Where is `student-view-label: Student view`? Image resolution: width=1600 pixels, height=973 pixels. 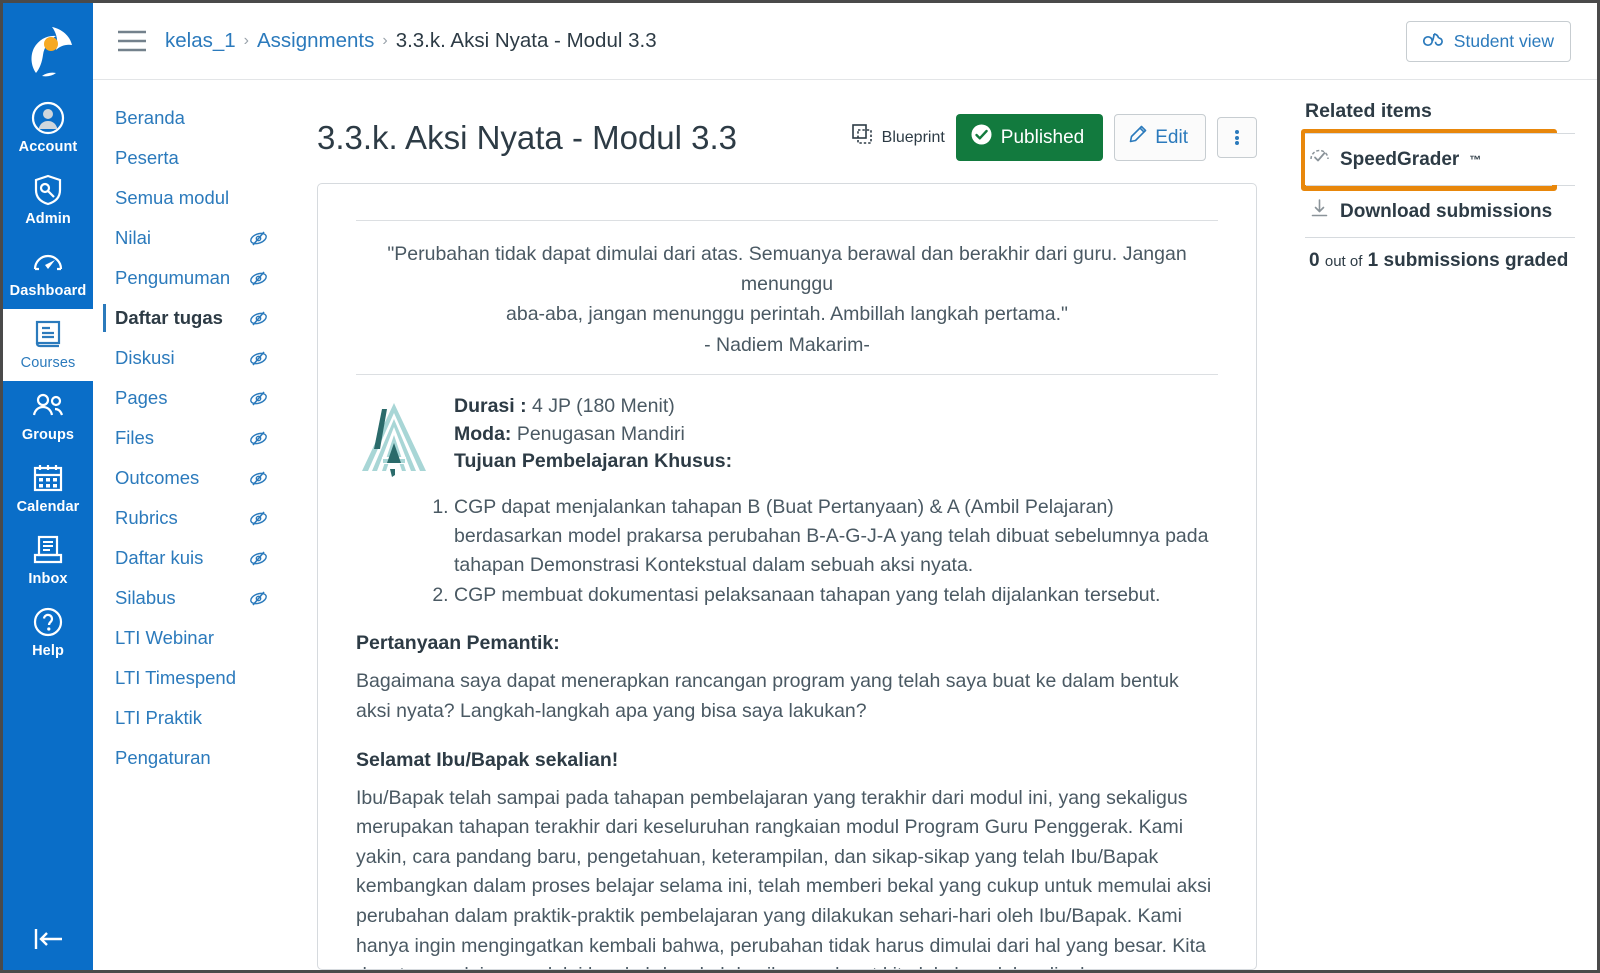 student-view-label: Student view is located at coordinates (1503, 40).